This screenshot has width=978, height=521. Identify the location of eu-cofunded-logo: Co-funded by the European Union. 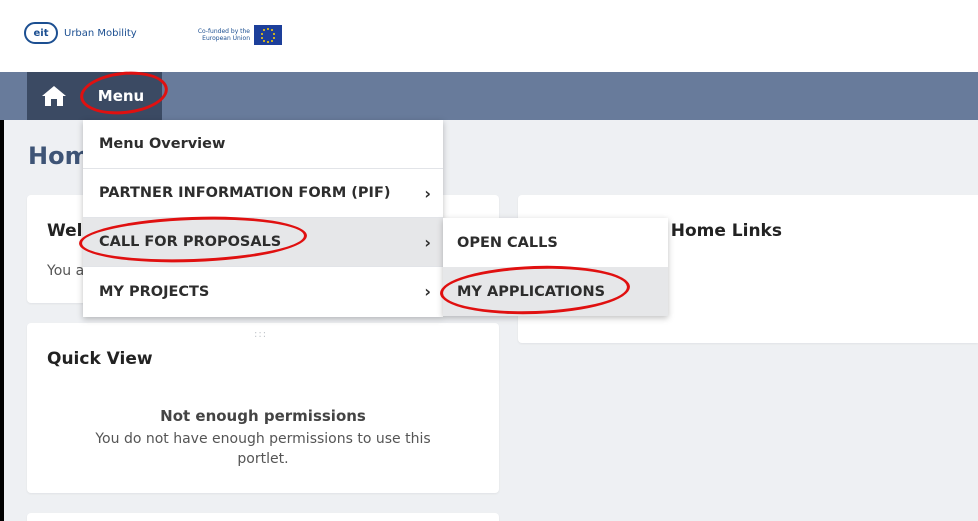
(234, 35).